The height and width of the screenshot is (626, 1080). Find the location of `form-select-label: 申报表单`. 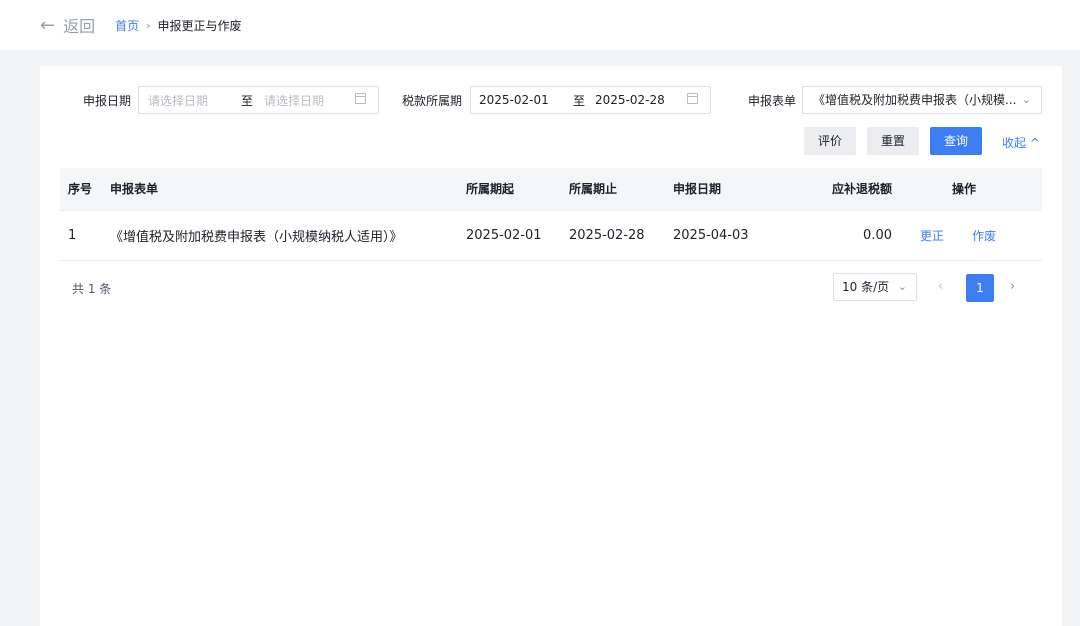

form-select-label: 申报表单 is located at coordinates (772, 101).